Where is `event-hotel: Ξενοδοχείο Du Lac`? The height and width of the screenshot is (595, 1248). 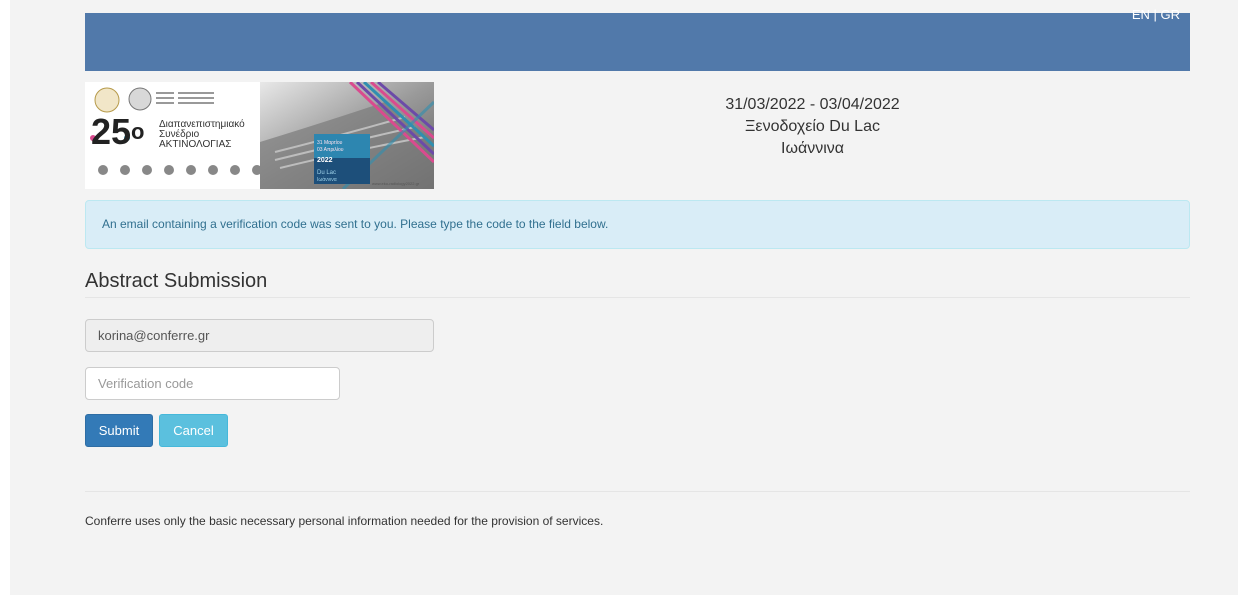
event-hotel: Ξενοδοχείο Du Lac is located at coordinates (812, 126).